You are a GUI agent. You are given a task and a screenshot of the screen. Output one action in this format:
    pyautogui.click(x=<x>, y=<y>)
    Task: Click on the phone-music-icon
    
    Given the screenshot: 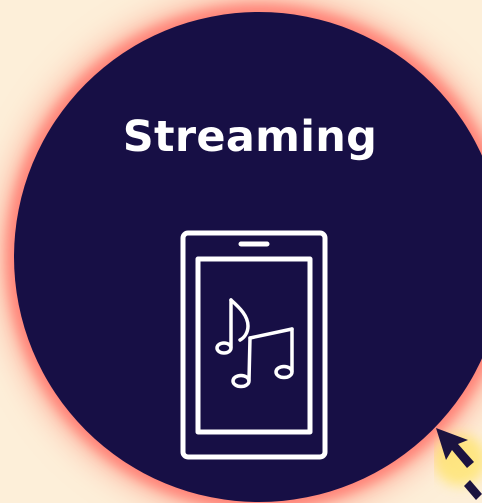 What is the action you would take?
    pyautogui.click(x=254, y=345)
    